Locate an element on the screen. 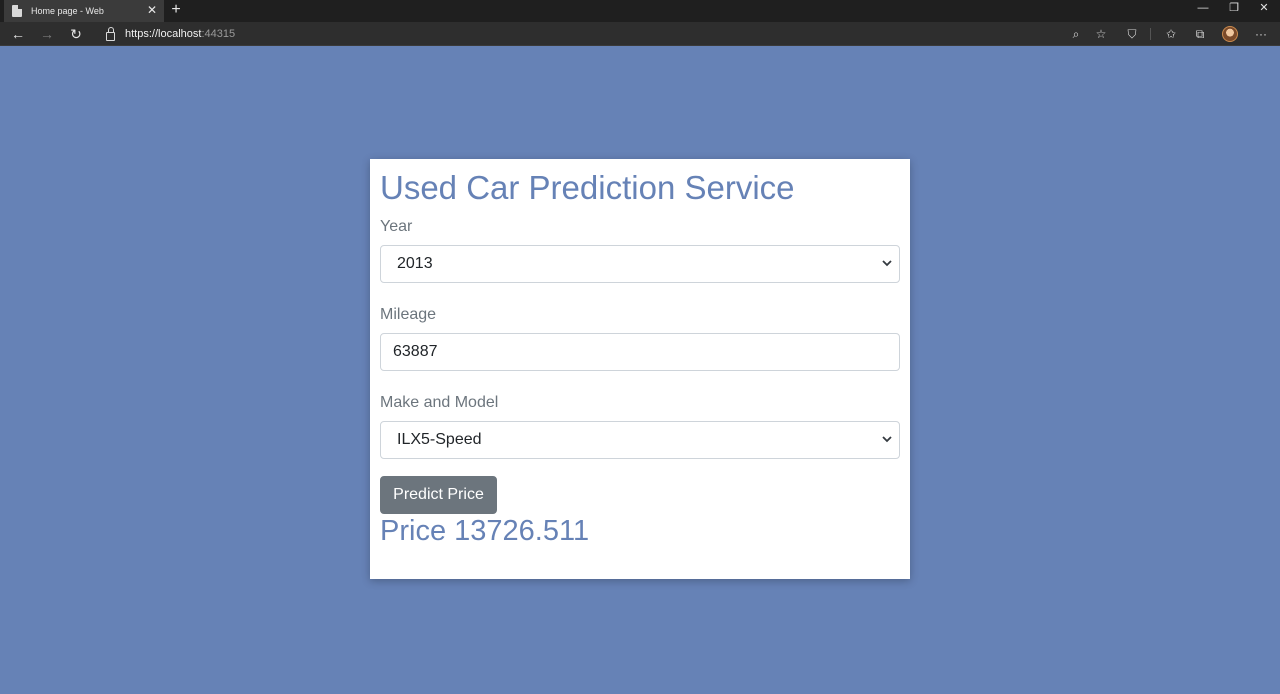  year-label: Year is located at coordinates (396, 226).